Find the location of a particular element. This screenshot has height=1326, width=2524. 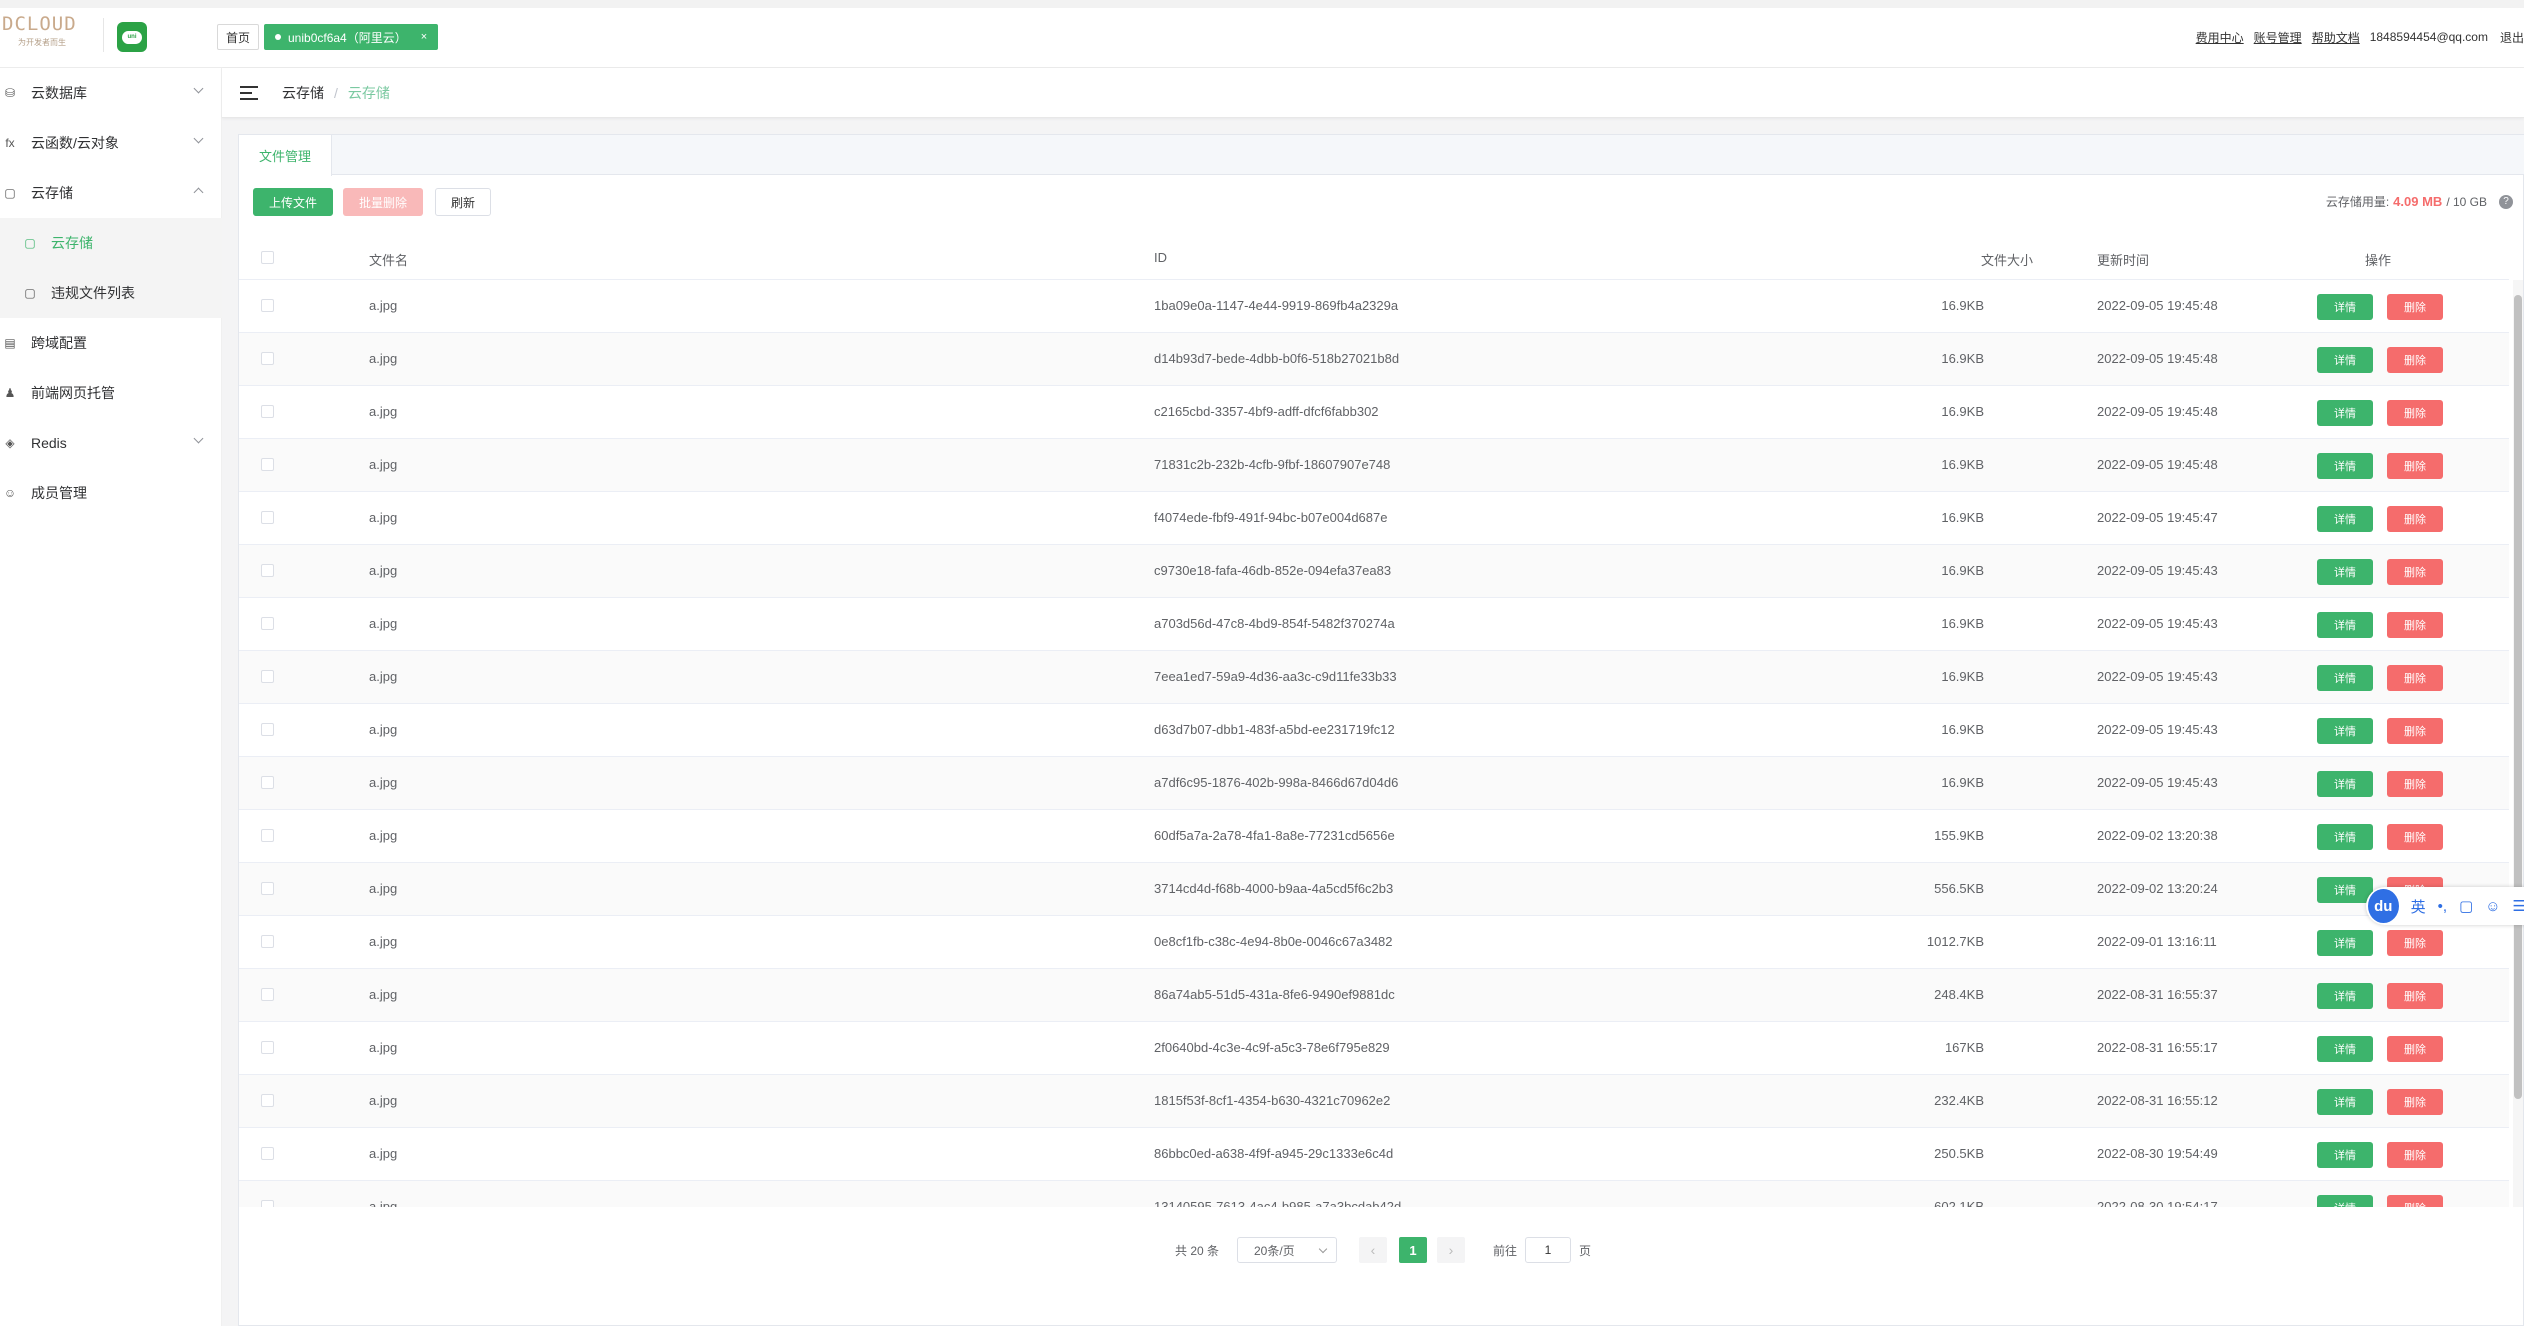

sidebar-item-database: ⛁ 云数据库 is located at coordinates (111, 93).